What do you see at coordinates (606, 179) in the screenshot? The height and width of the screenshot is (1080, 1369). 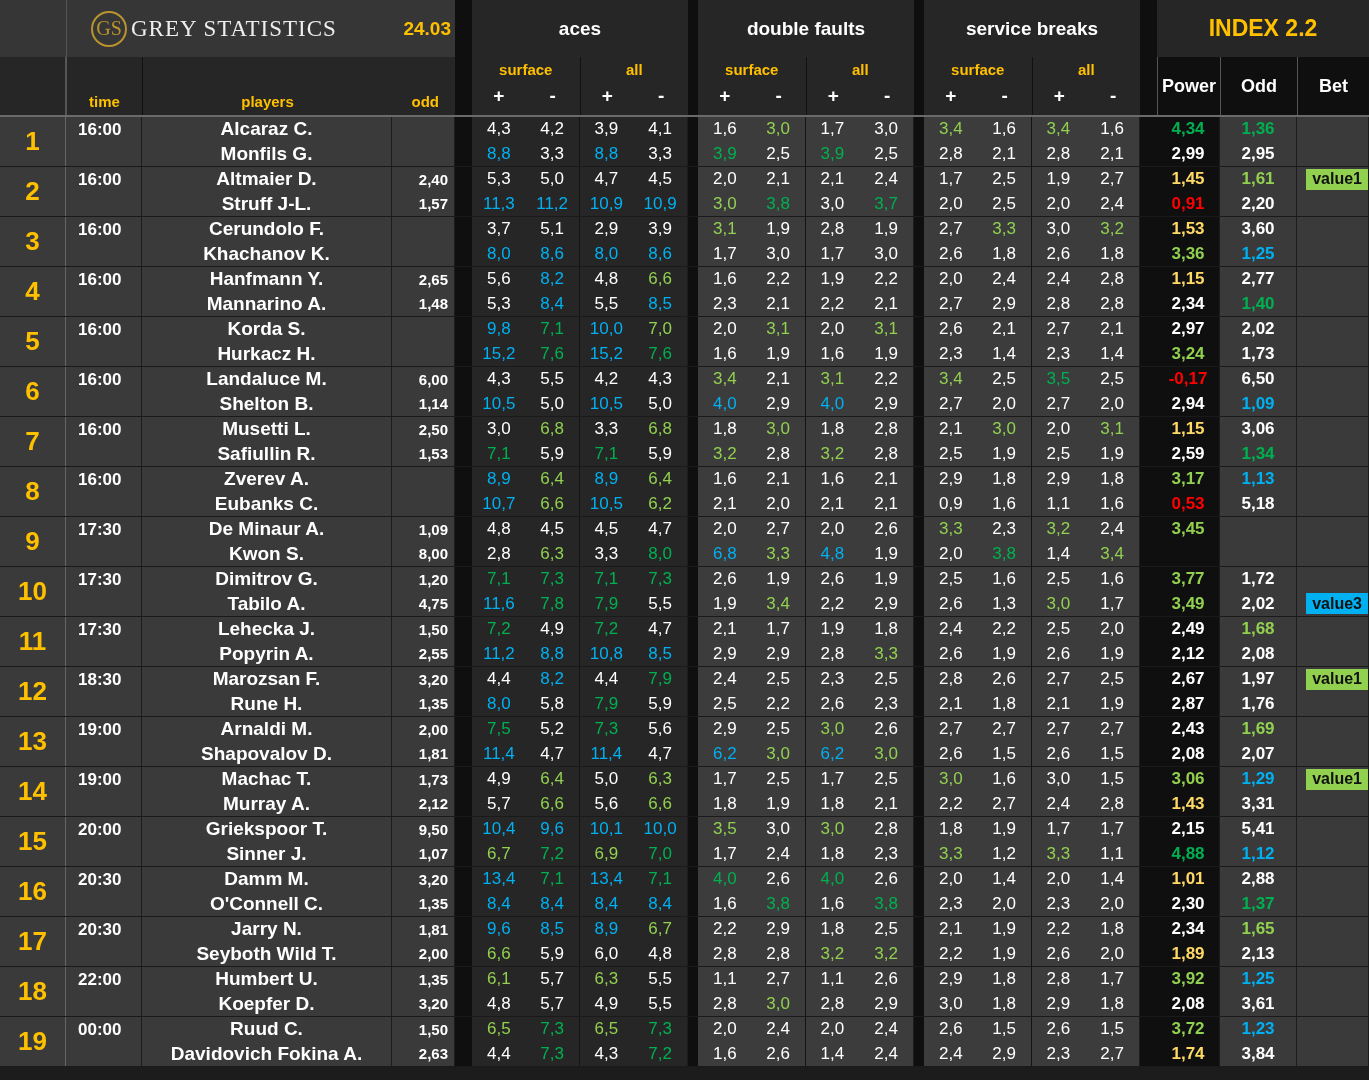 I see `stat-value: 4,7` at bounding box center [606, 179].